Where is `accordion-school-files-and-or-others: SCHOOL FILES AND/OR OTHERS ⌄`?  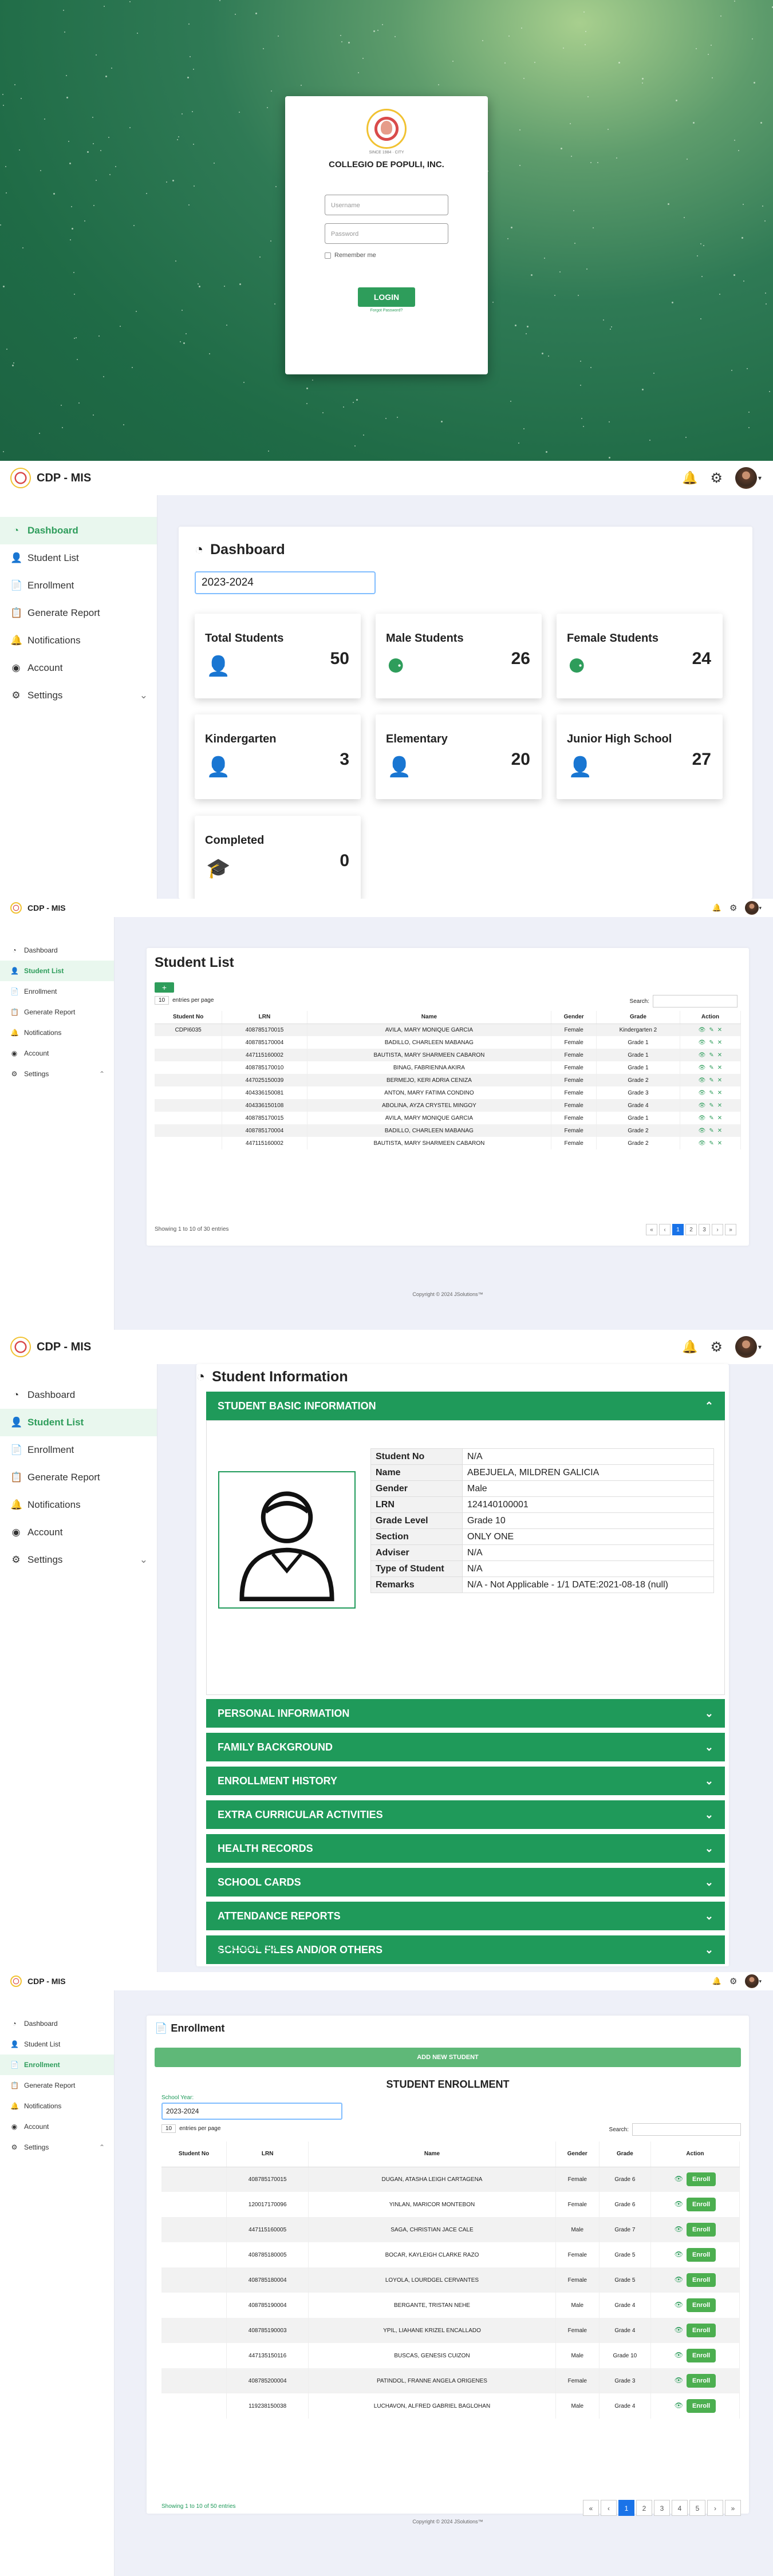
accordion-school-files-and-or-others: SCHOOL FILES AND/OR OTHERS ⌄ is located at coordinates (465, 1949).